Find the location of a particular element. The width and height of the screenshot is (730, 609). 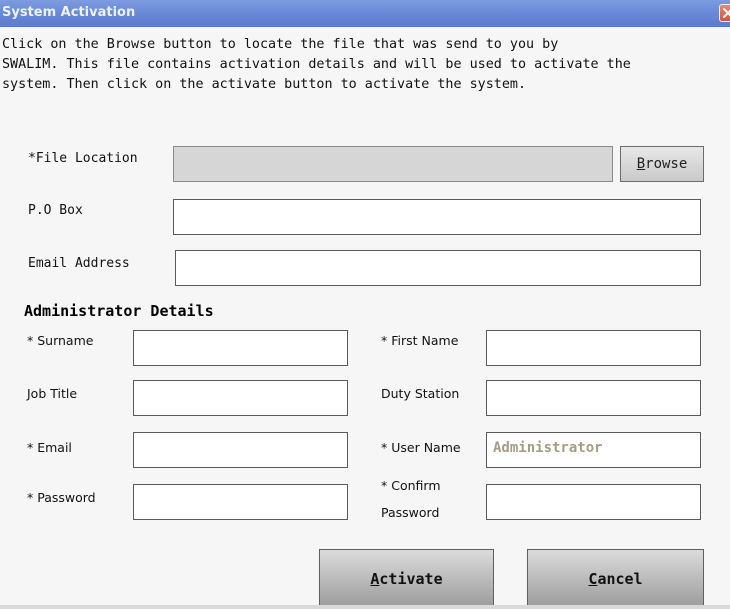

confirm-password-label-line-1: * Confirm is located at coordinates (411, 485).